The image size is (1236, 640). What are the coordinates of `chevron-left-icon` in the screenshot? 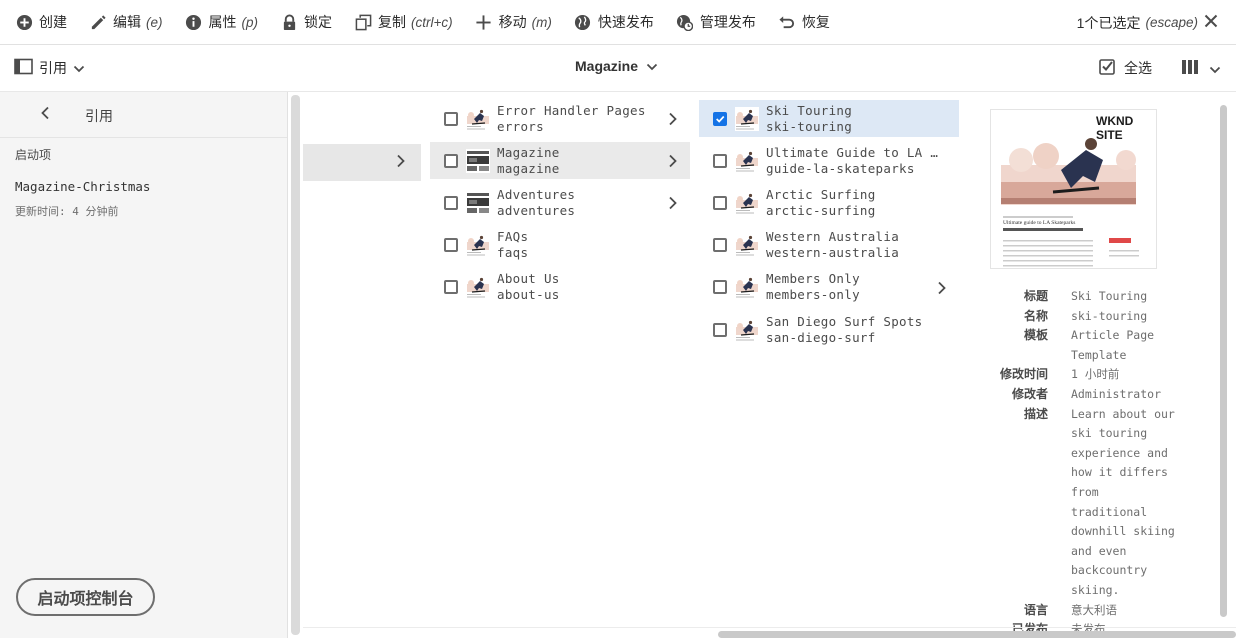 It's located at (48, 114).